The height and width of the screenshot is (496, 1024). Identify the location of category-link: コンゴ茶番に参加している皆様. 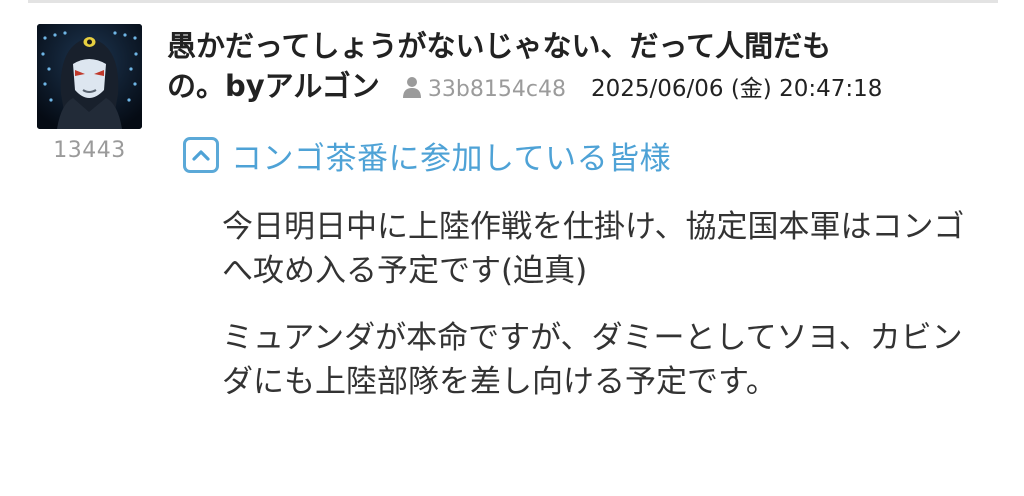
(427, 155).